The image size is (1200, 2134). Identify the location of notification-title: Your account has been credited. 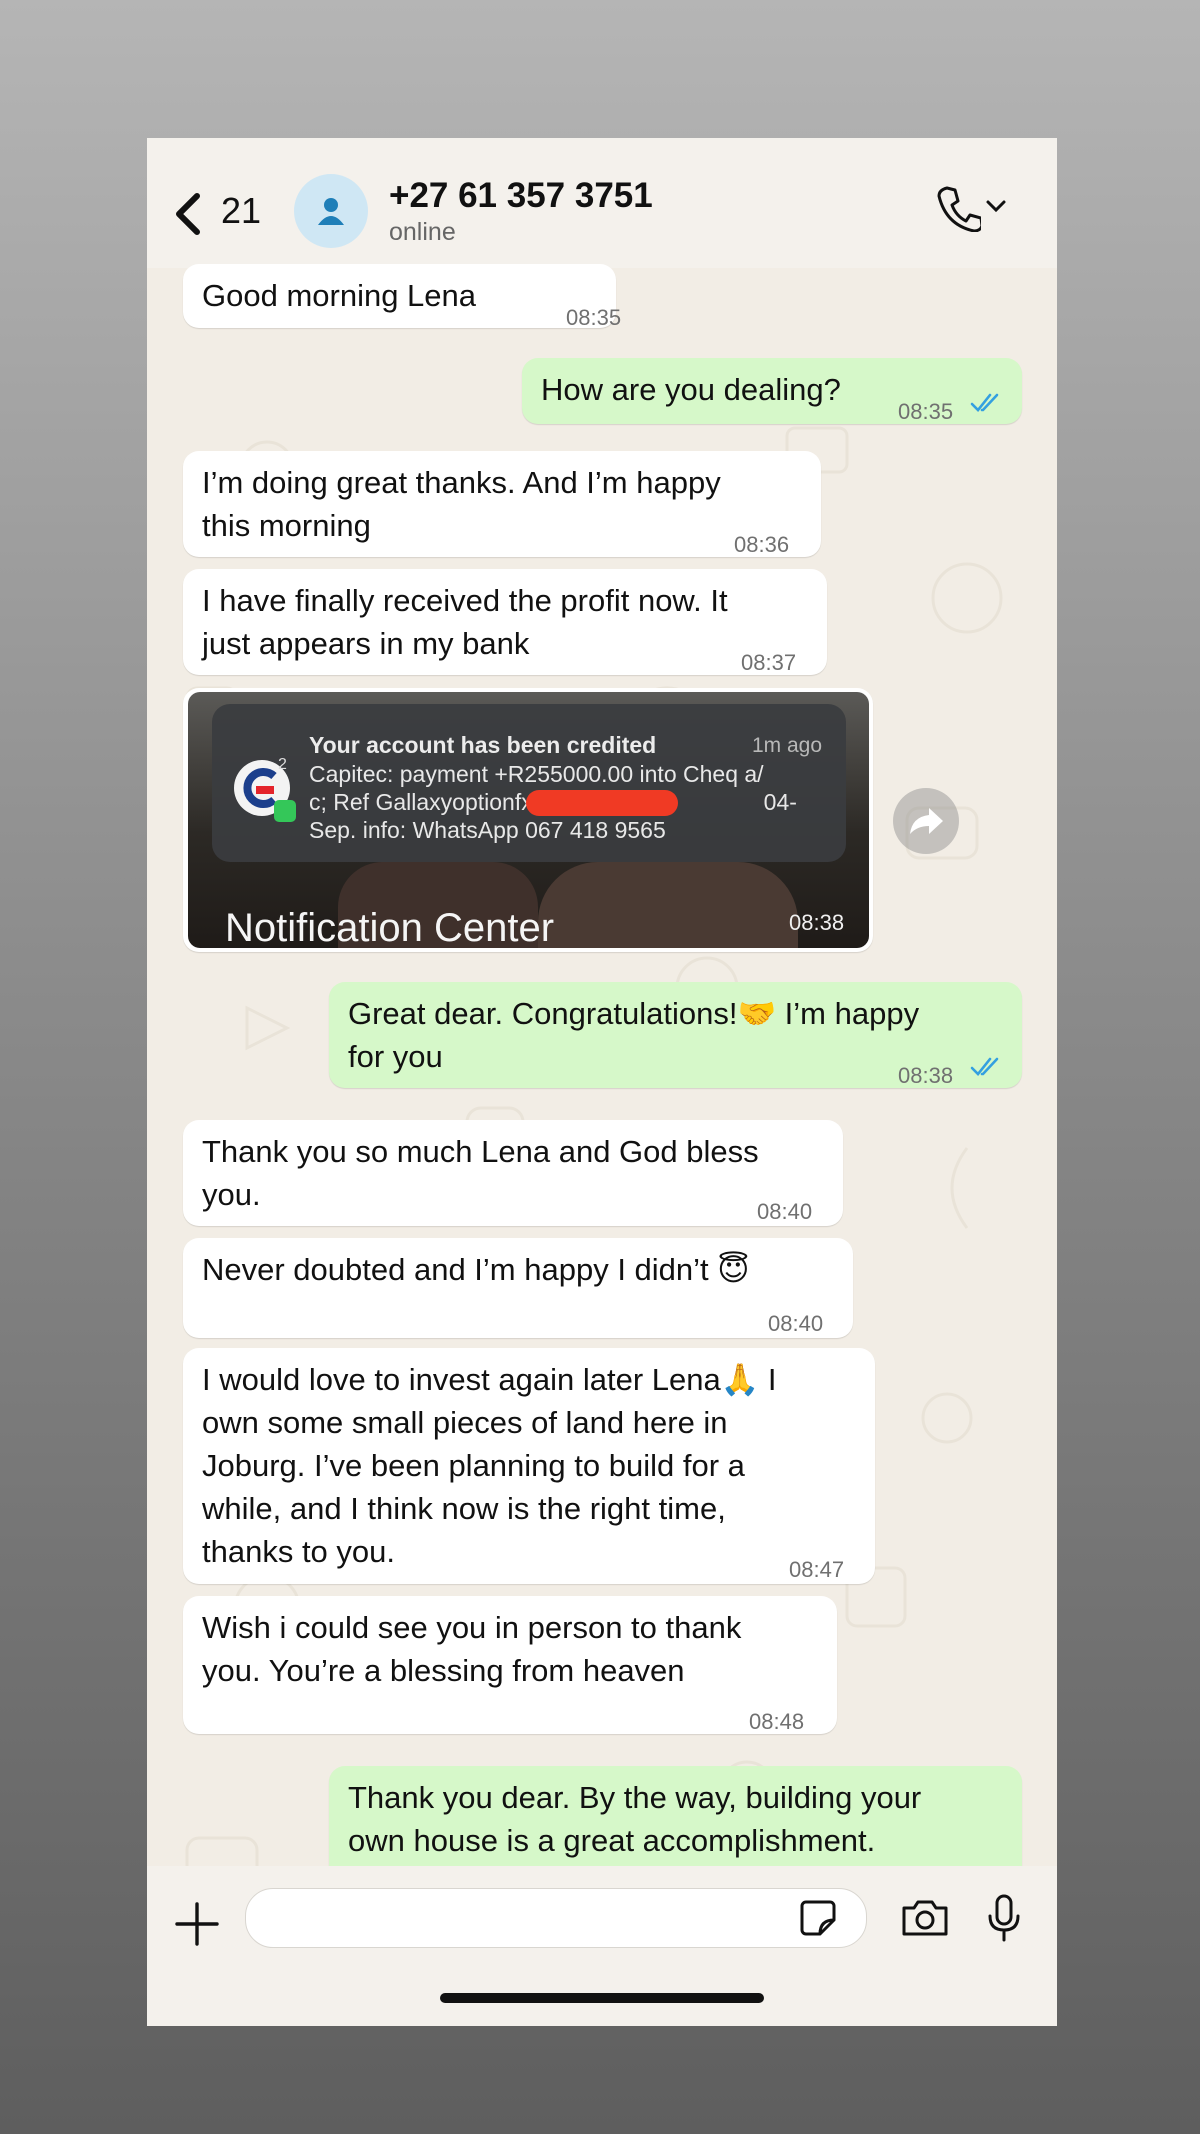
(483, 745).